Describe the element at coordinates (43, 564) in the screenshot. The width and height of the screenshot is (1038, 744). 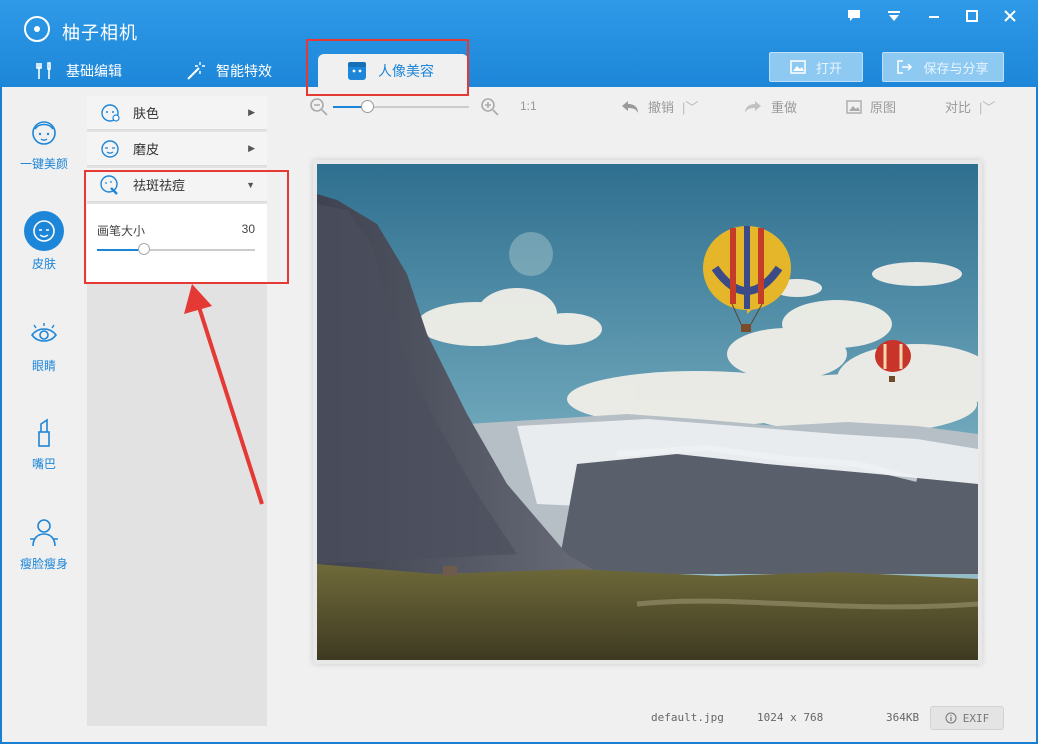
I see `nav-label: 瘦脸瘦身` at that location.